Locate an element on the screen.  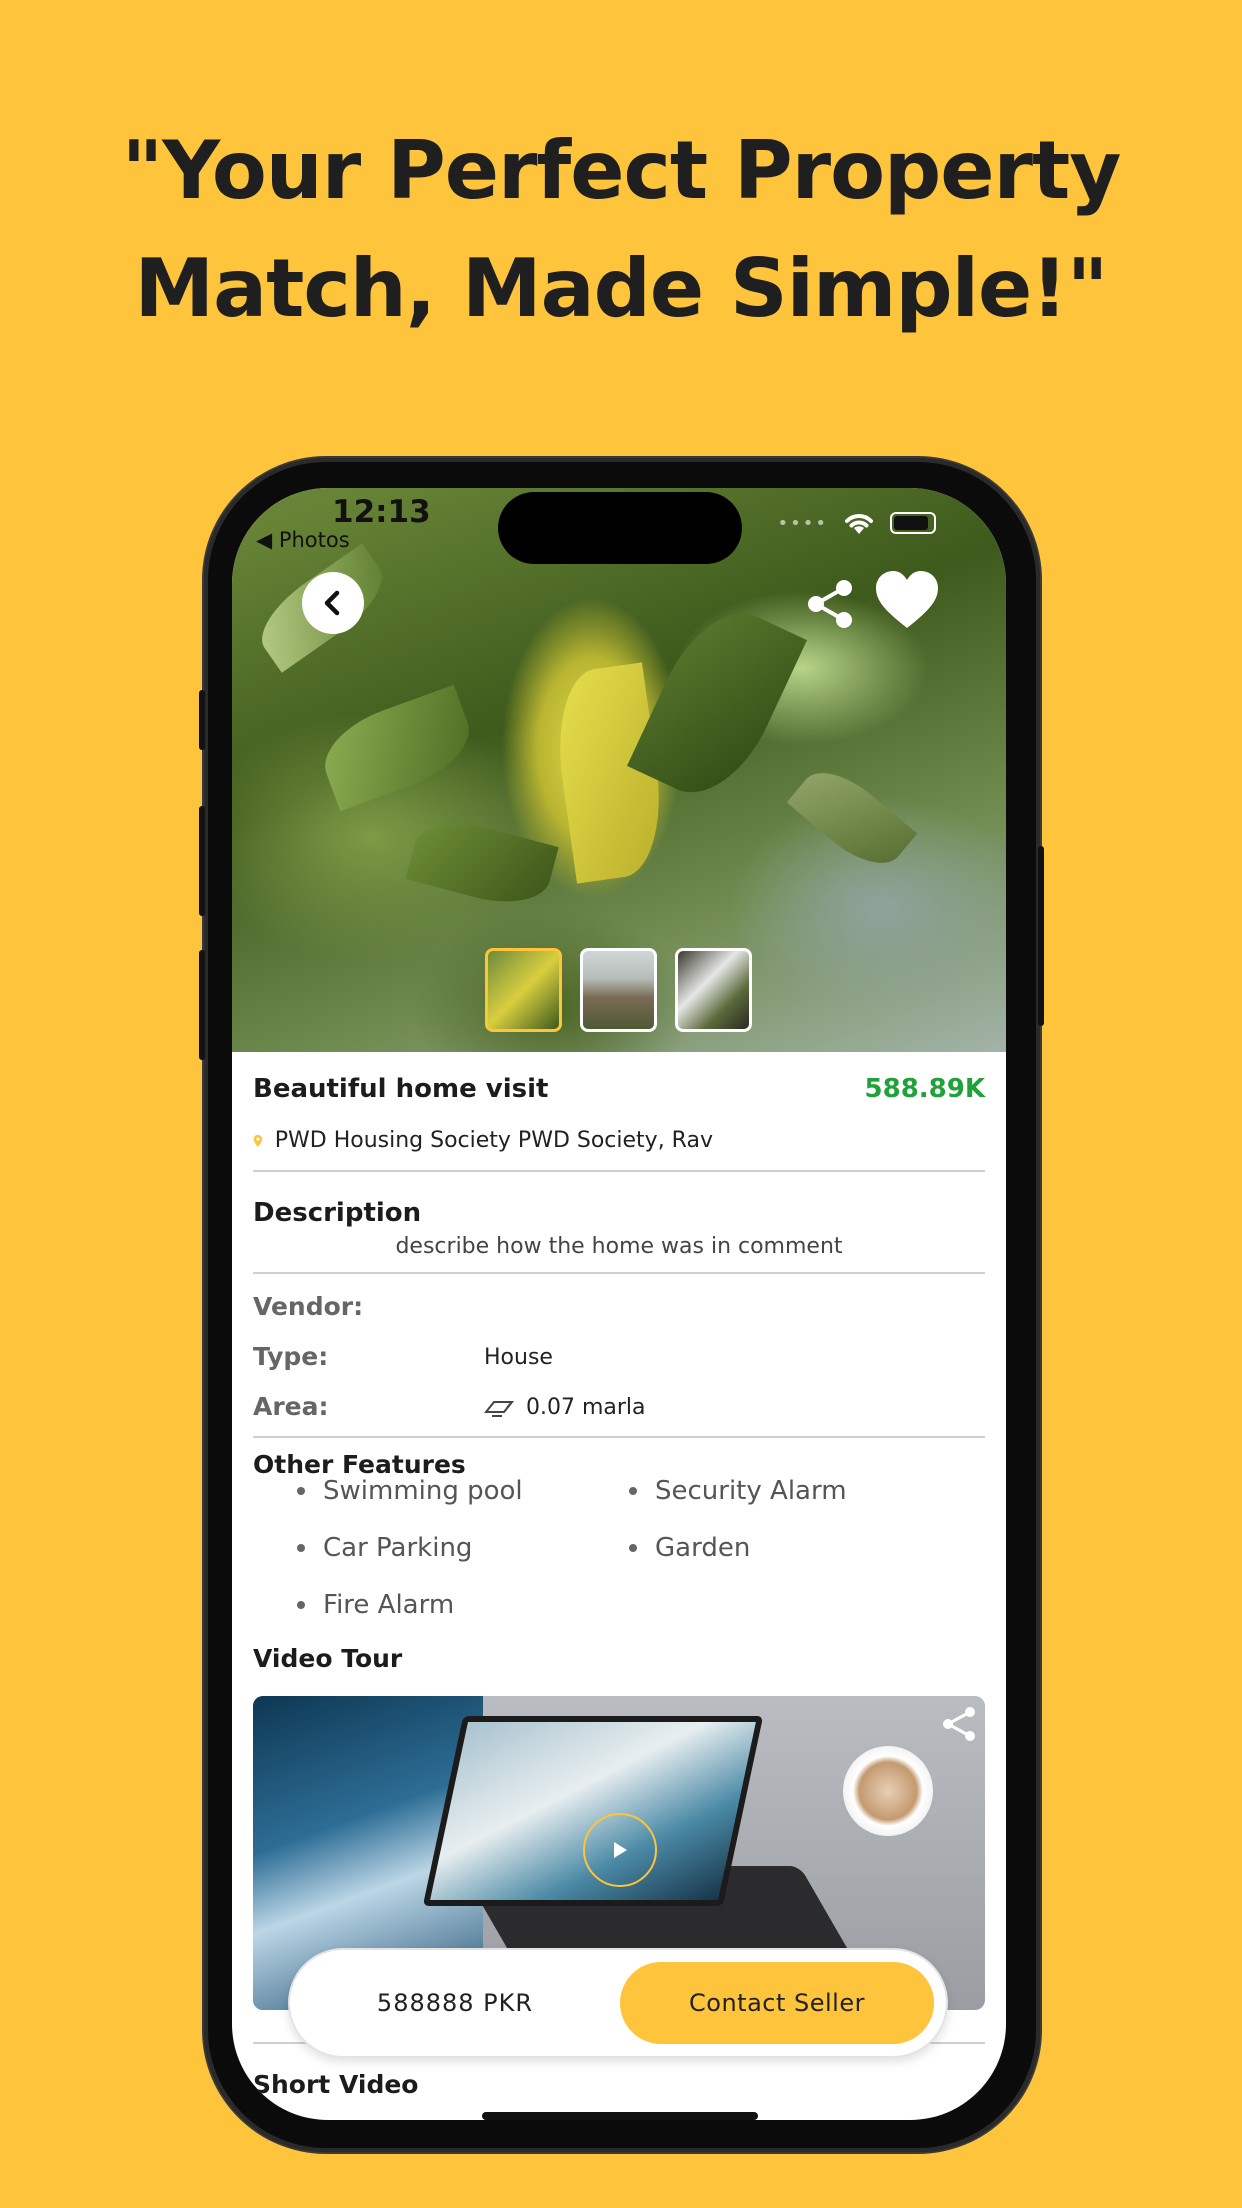
ruler-icon is located at coordinates (499, 1408).